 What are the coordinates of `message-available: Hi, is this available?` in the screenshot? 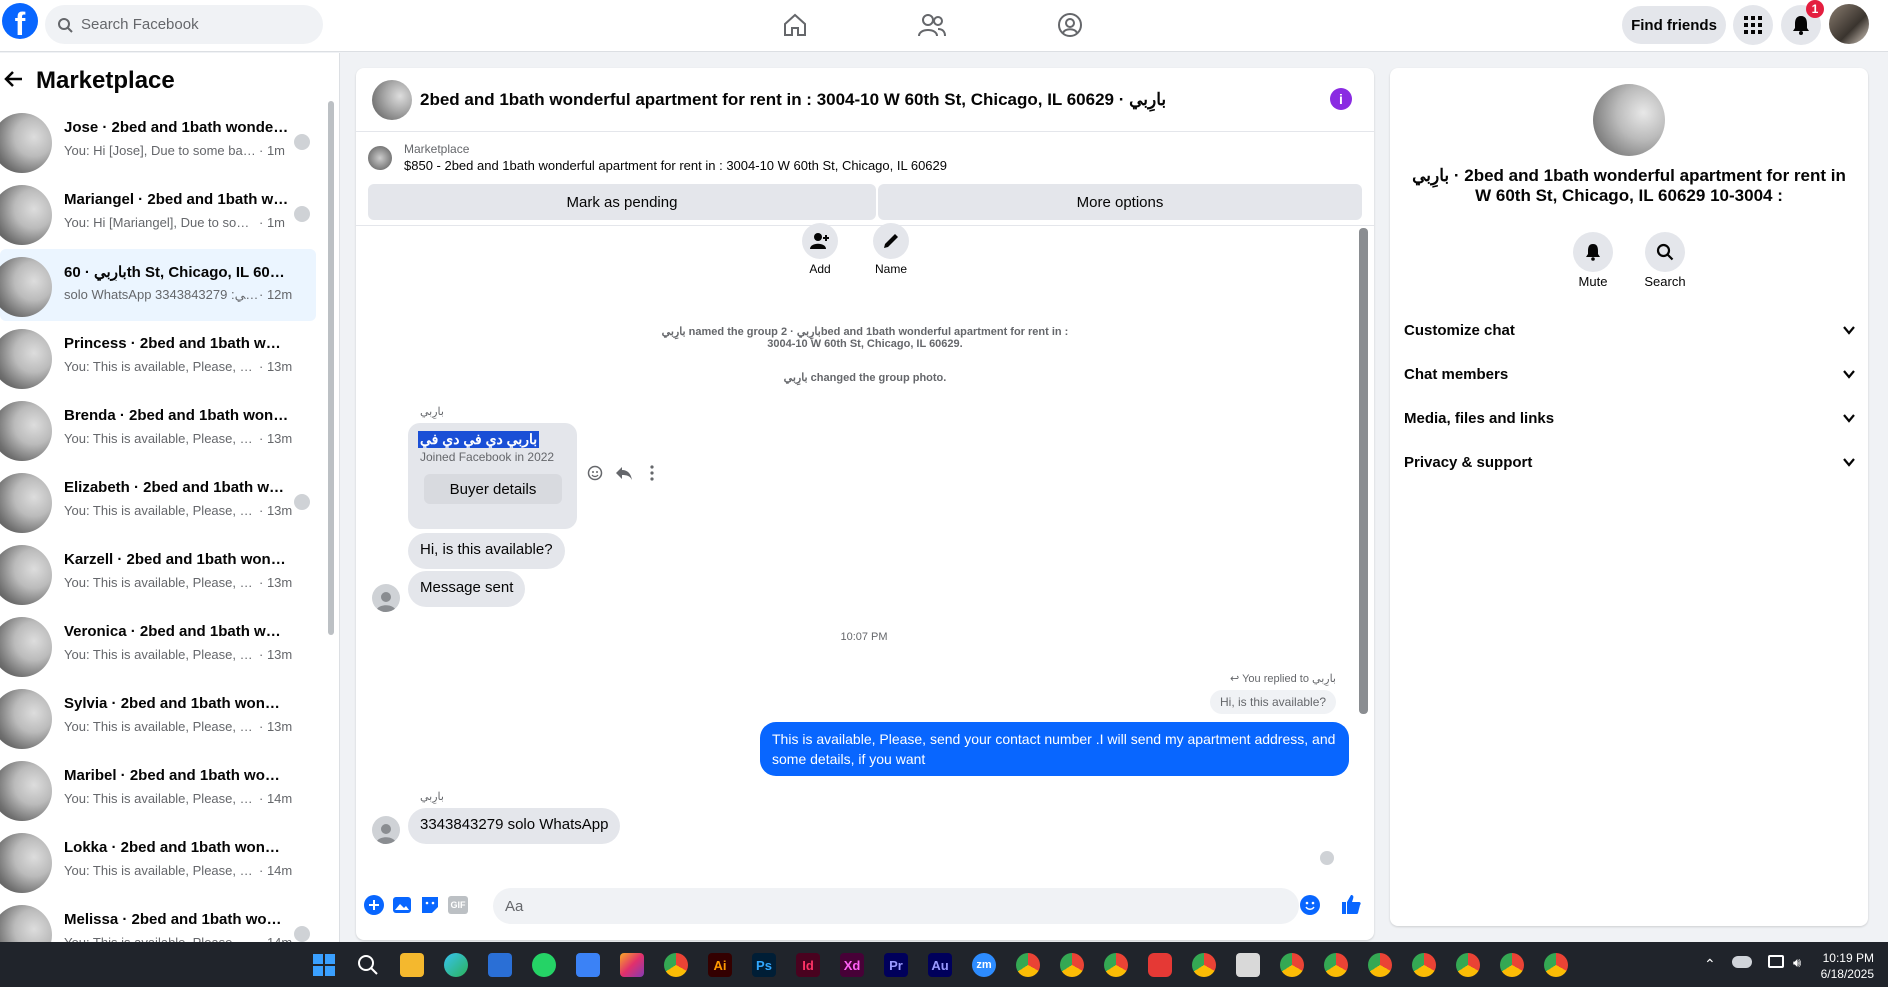 It's located at (486, 551).